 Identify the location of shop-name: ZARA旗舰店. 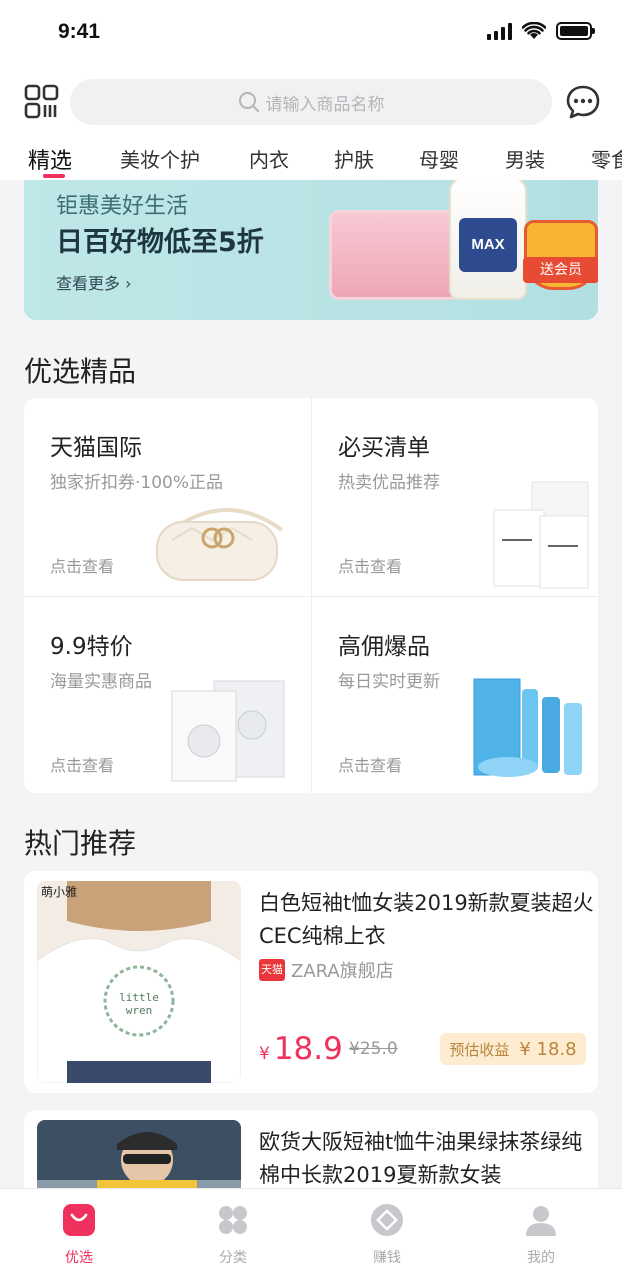
(342, 971).